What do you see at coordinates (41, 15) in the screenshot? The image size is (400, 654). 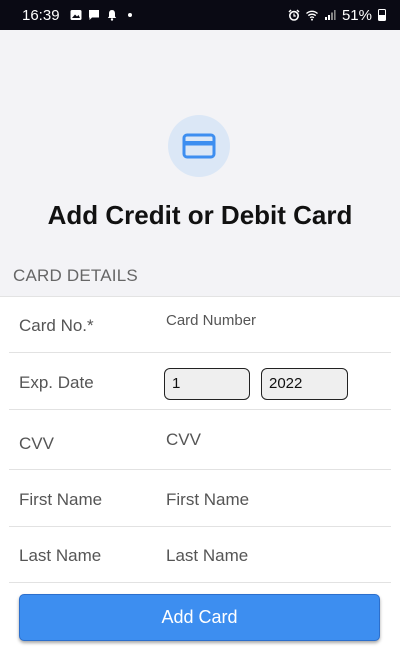 I see `clock: 16:39` at bounding box center [41, 15].